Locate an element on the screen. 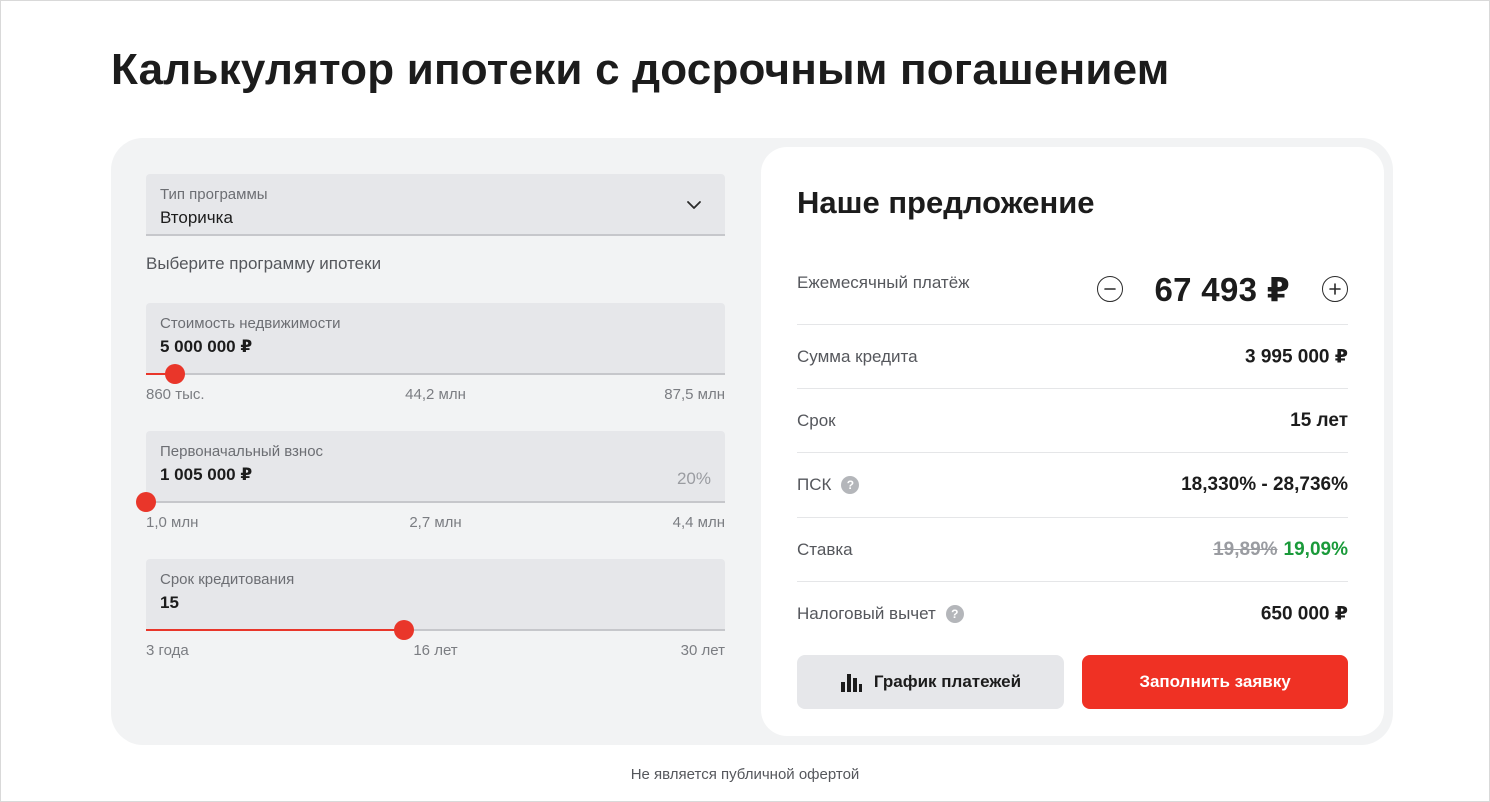  bar-chart-icon is located at coordinates (851, 683).